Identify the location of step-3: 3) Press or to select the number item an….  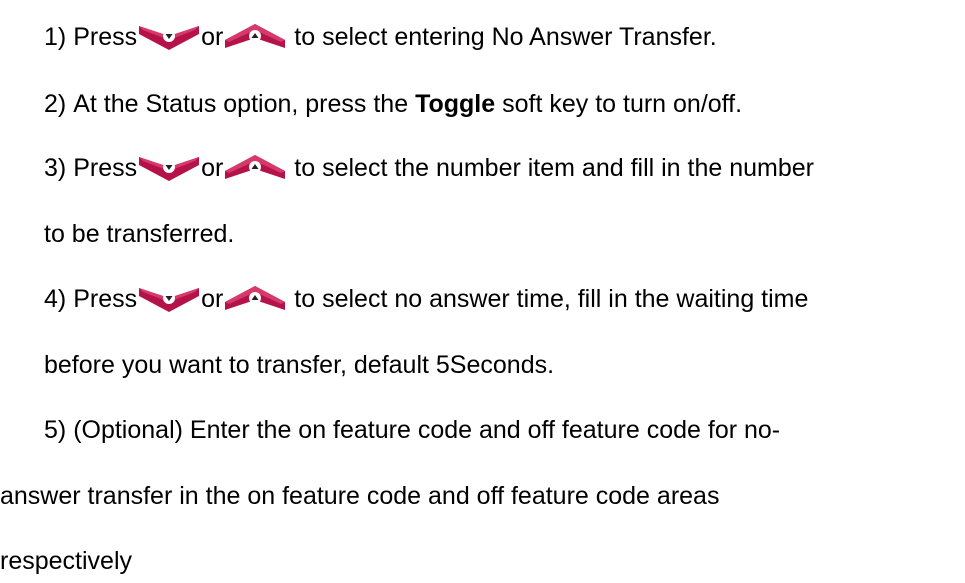
(429, 168).